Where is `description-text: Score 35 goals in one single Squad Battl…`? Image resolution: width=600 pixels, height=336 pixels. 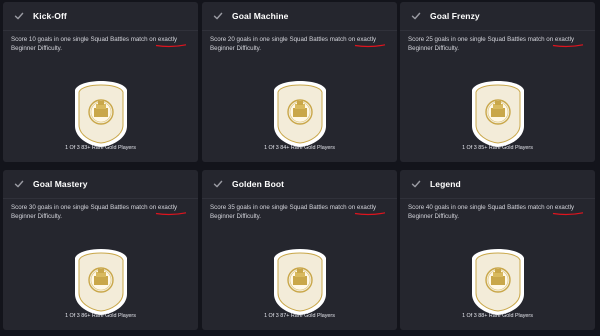 description-text: Score 35 goals in one single Squad Battl… is located at coordinates (283, 207).